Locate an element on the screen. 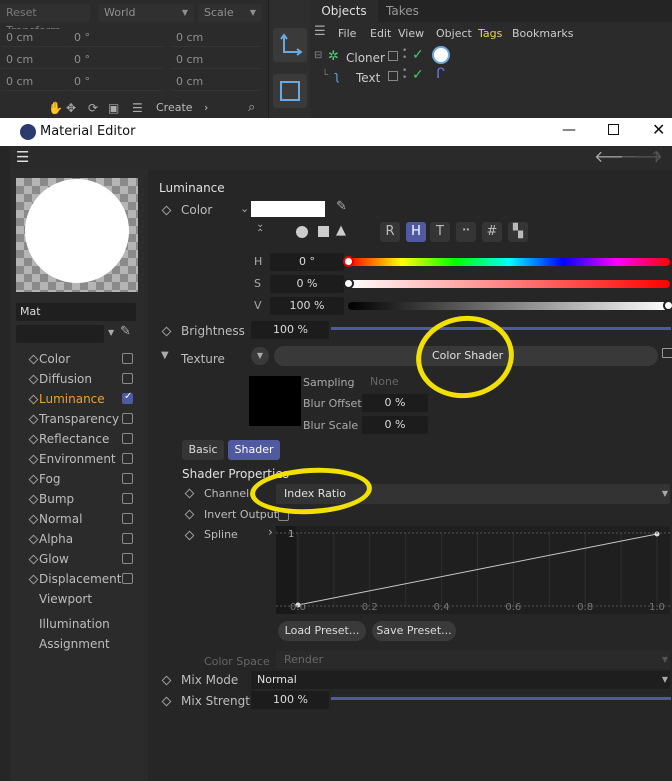  rotate-icon: ⟳ is located at coordinates (93, 108).